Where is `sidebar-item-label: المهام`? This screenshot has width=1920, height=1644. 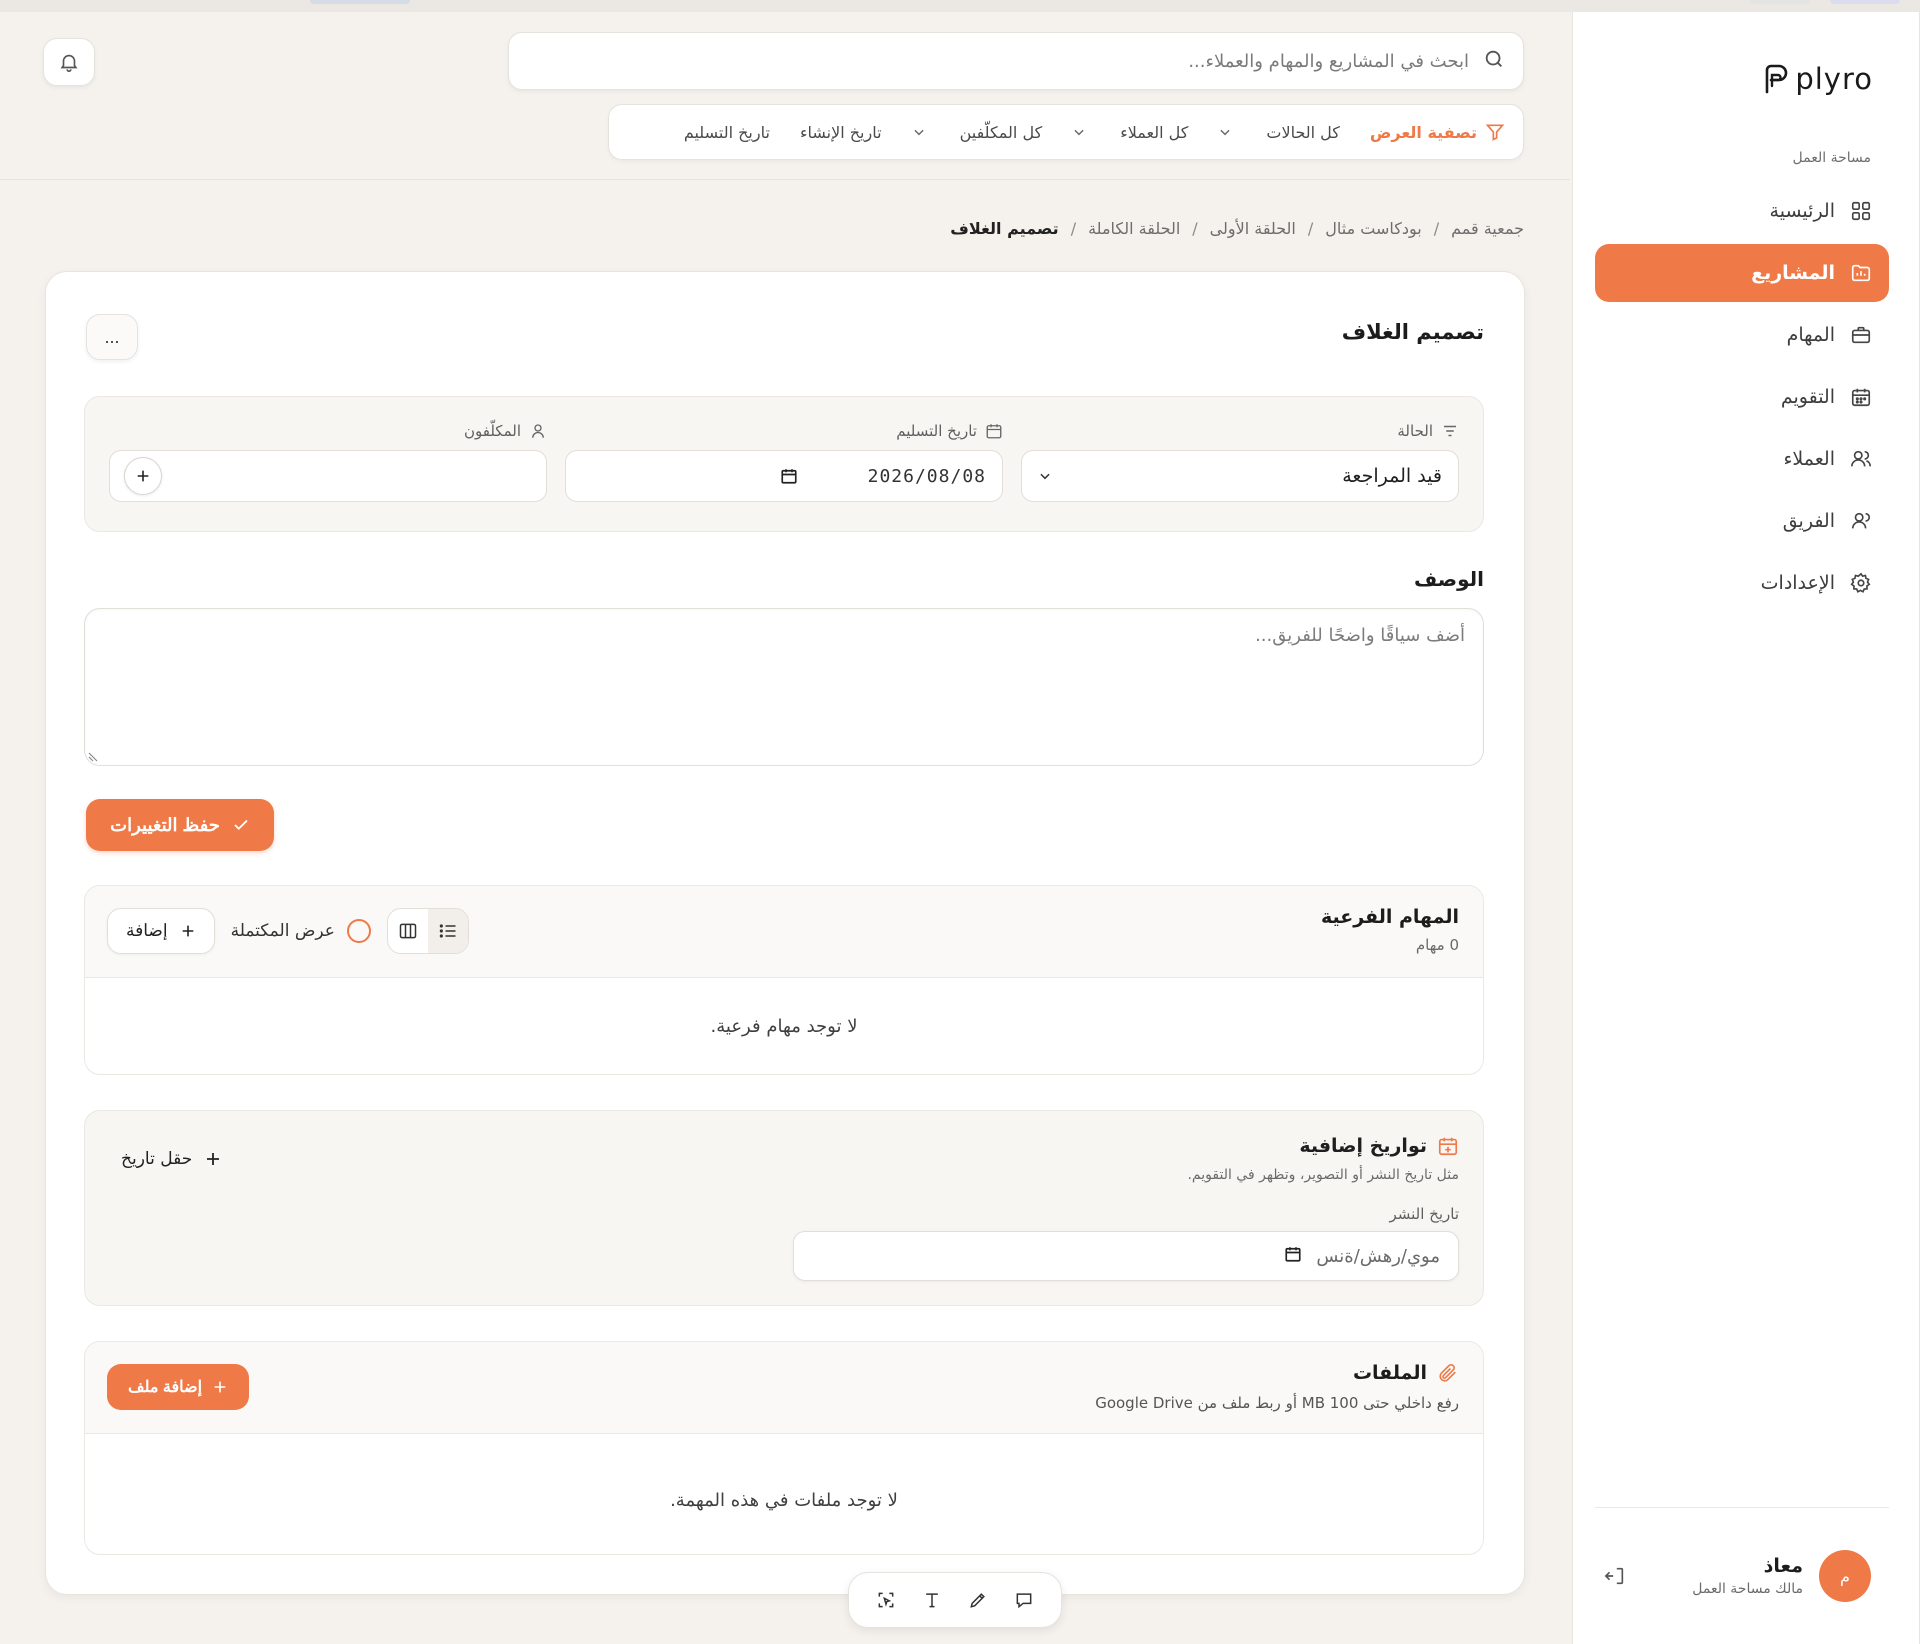
sidebar-item-label: المهام is located at coordinates (1810, 335).